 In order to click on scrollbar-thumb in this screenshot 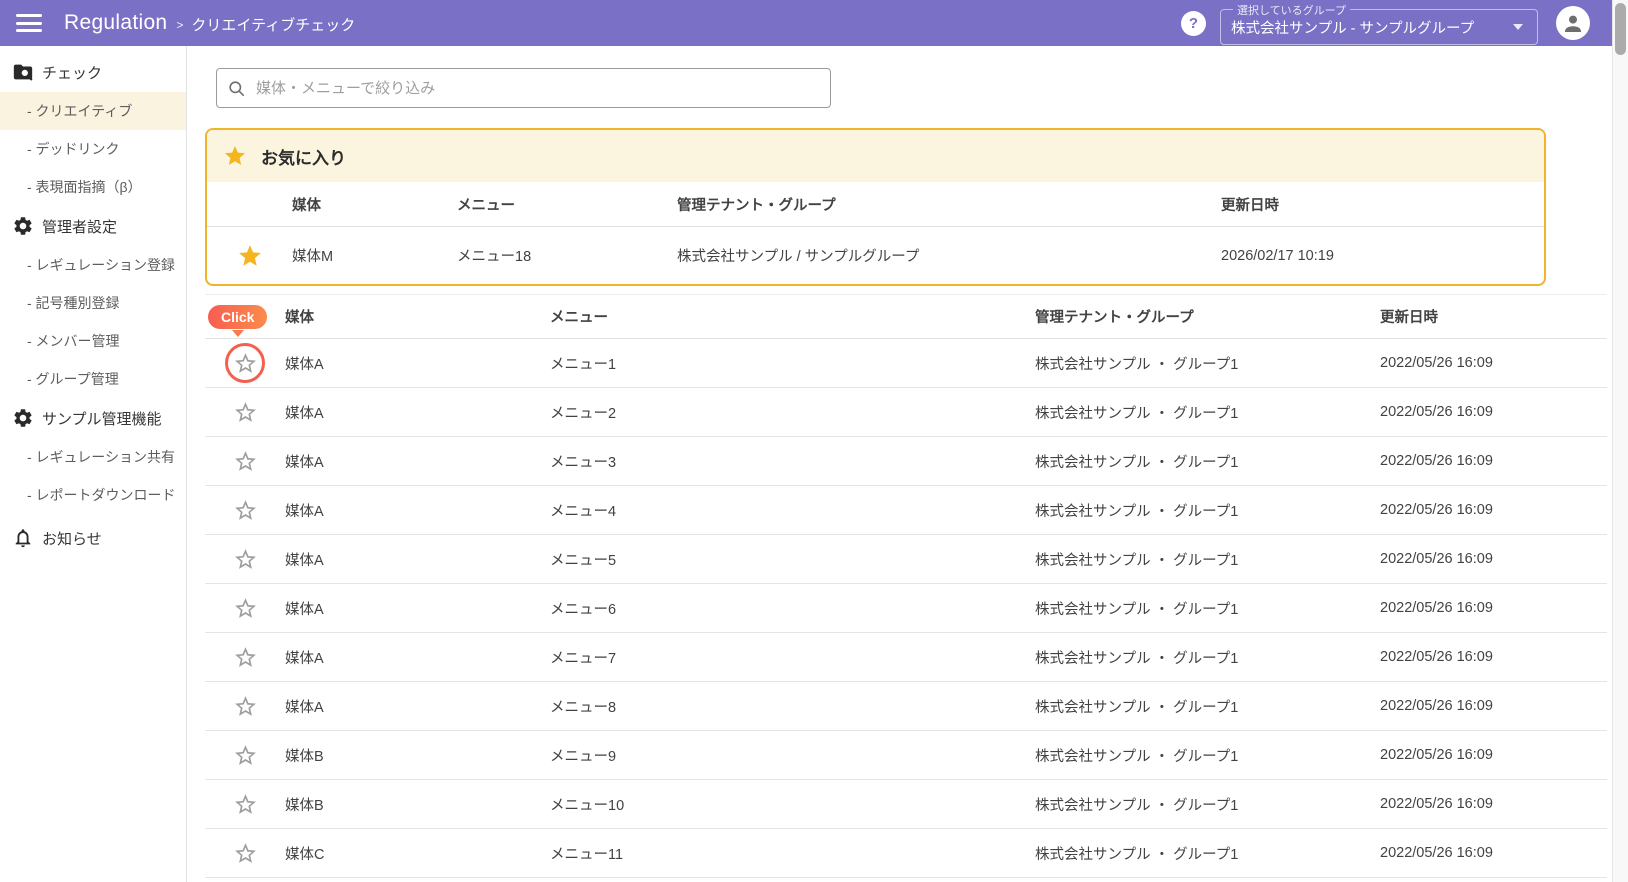, I will do `click(1620, 29)`.